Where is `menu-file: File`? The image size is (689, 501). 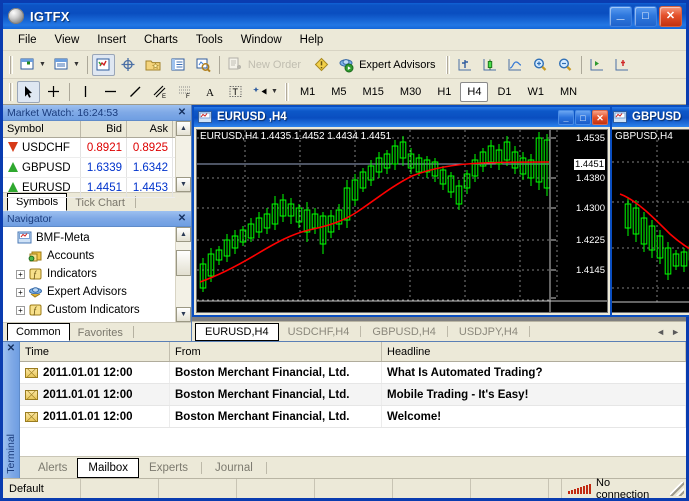
menu-file: File is located at coordinates (27, 40).